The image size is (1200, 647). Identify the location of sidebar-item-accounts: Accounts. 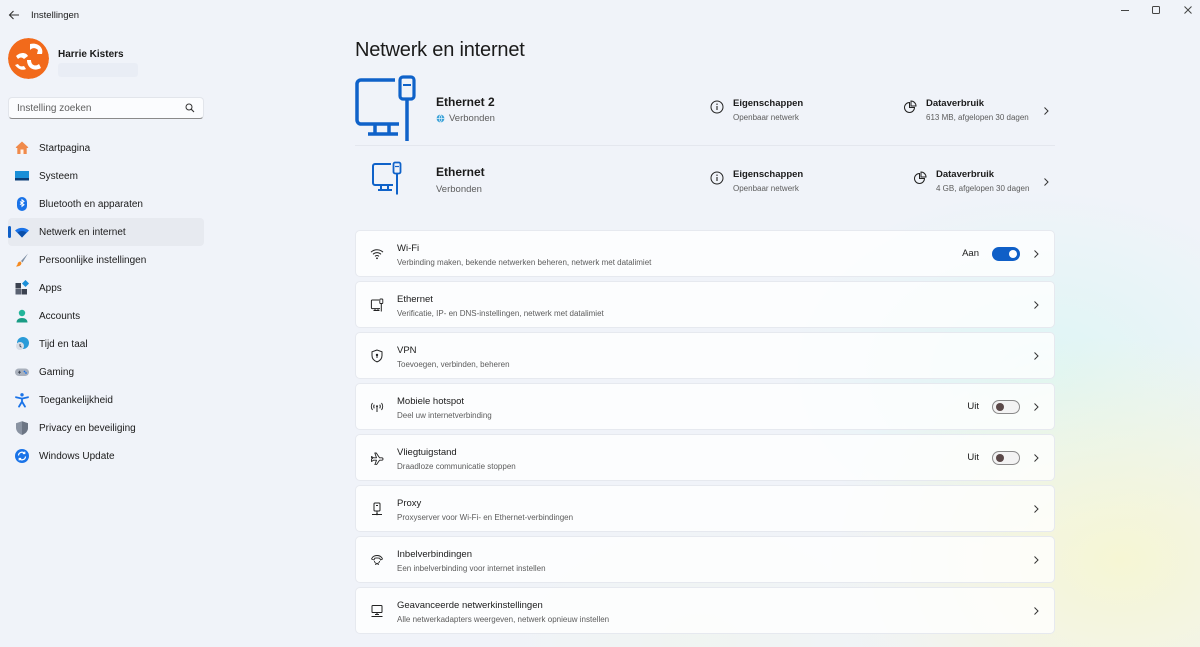
(106, 316).